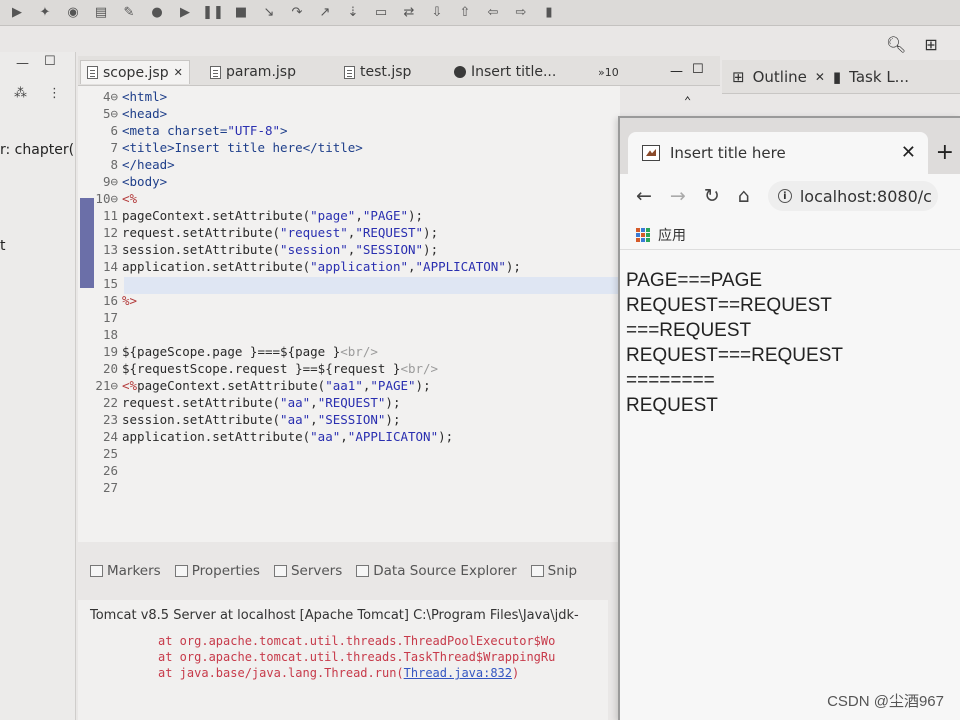  What do you see at coordinates (458, 673) in the screenshot?
I see `stack-trace-link: Thread.java:832` at bounding box center [458, 673].